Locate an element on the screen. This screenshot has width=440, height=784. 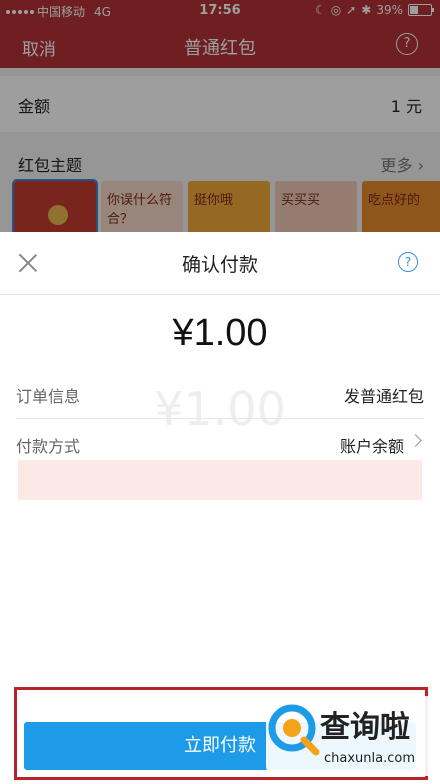
sheet-header: 确认付款 ? is located at coordinates (220, 263).